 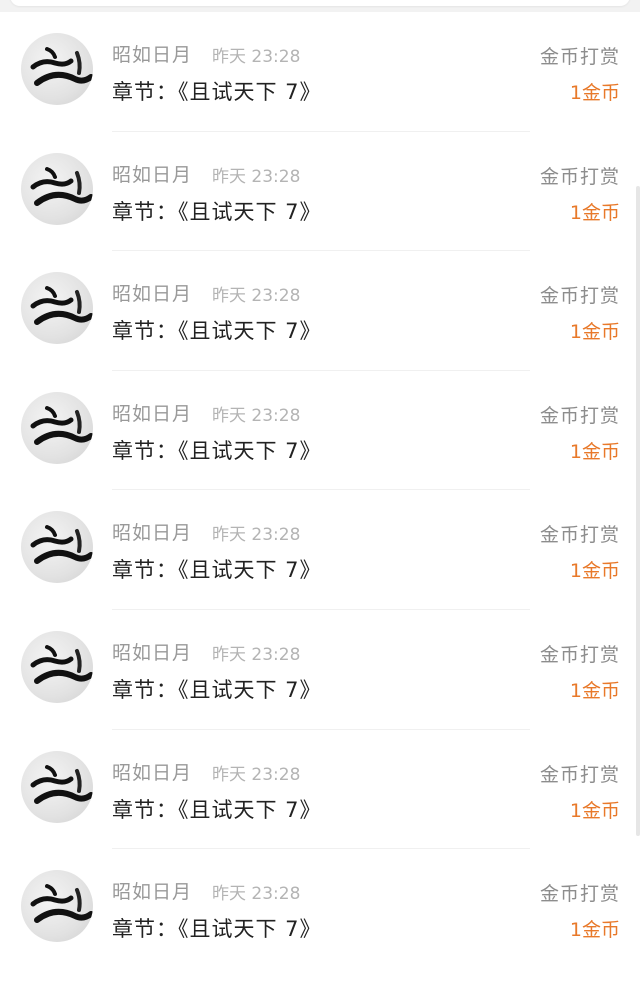 What do you see at coordinates (320, 3) in the screenshot?
I see `previous-card-edge` at bounding box center [320, 3].